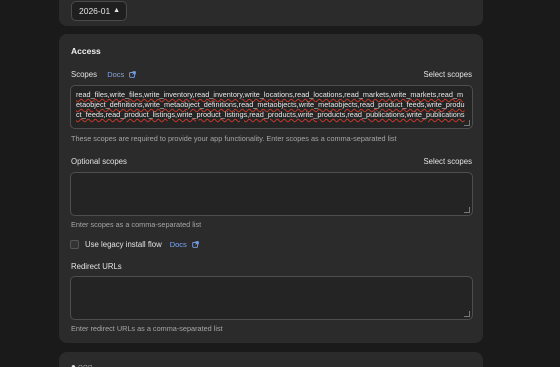  What do you see at coordinates (447, 161) in the screenshot?
I see `optional-scopes-select-link: Select scopes` at bounding box center [447, 161].